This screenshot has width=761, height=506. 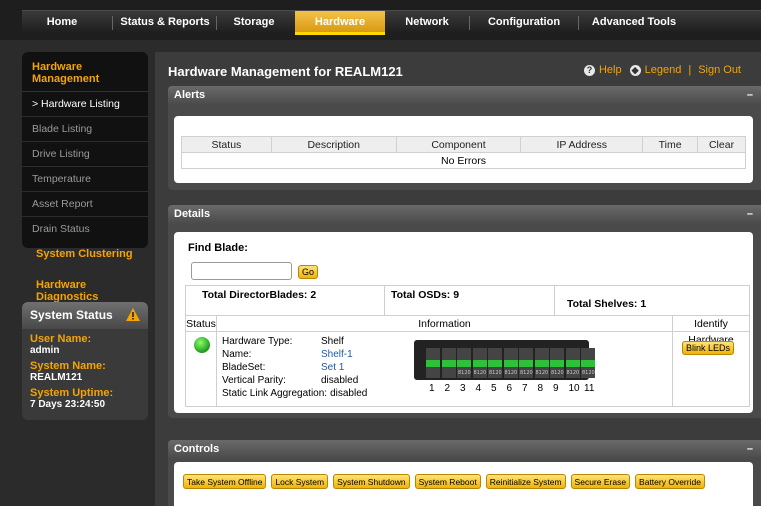 What do you see at coordinates (259, 295) in the screenshot?
I see `total-directorblades: Total DirectorBlades: 2` at bounding box center [259, 295].